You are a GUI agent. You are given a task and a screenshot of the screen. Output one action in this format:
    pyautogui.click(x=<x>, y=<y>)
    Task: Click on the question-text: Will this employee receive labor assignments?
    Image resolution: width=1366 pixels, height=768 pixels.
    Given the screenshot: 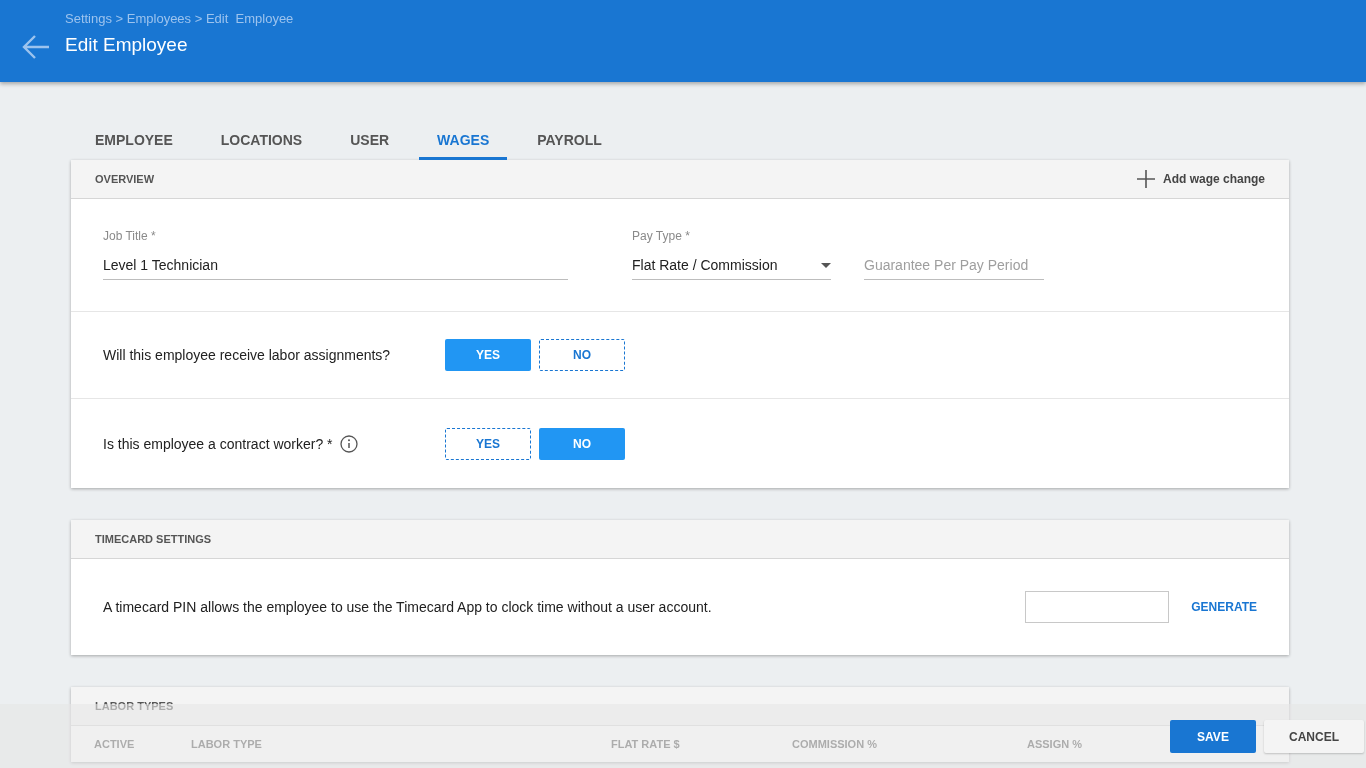 What is the action you would take?
    pyautogui.click(x=247, y=355)
    